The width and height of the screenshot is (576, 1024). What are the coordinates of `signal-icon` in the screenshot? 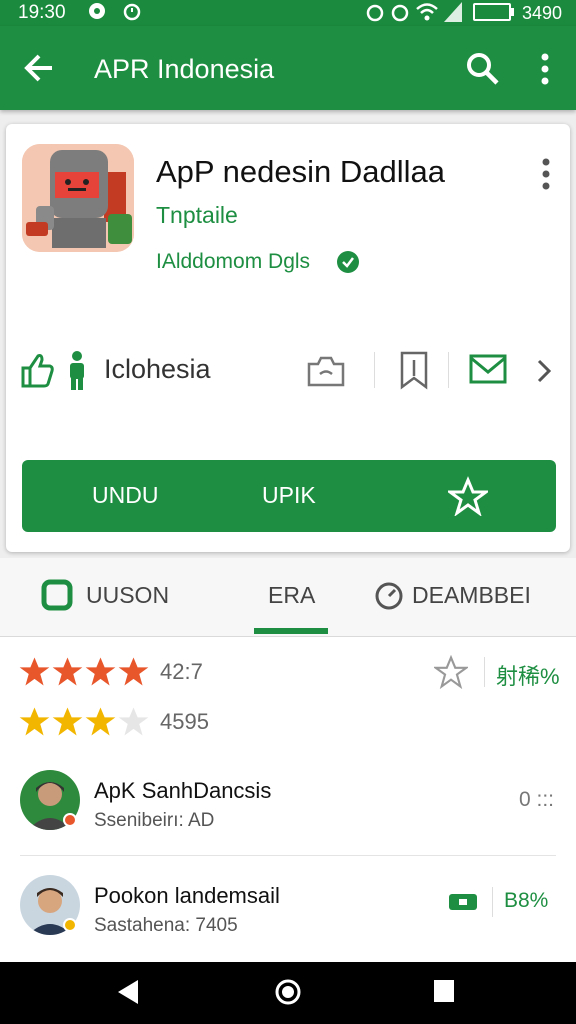 It's located at (452, 12).